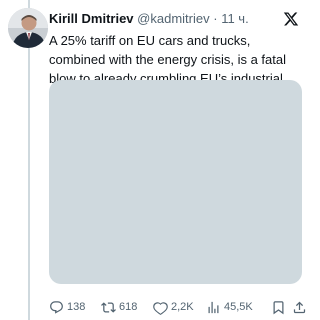 Image resolution: width=320 pixels, height=320 pixels. Describe the element at coordinates (128, 307) in the screenshot. I see `repost-count: 618` at that location.